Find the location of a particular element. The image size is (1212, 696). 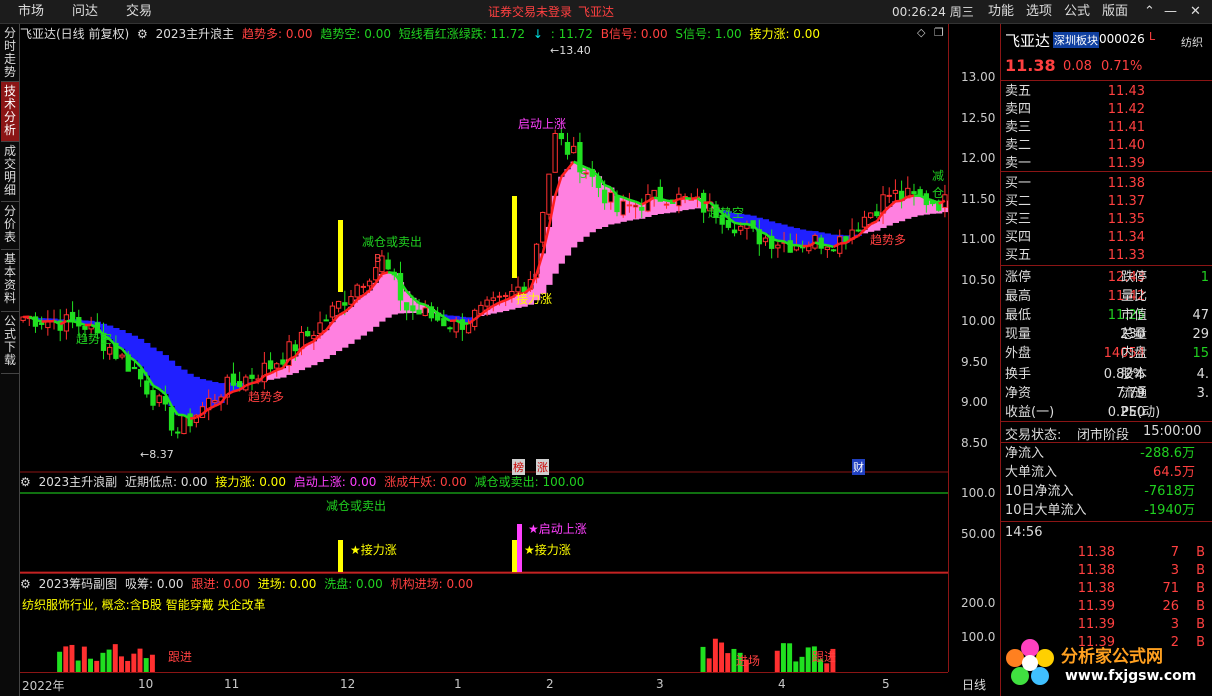

close-icon: ✕ is located at coordinates (1195, 12).